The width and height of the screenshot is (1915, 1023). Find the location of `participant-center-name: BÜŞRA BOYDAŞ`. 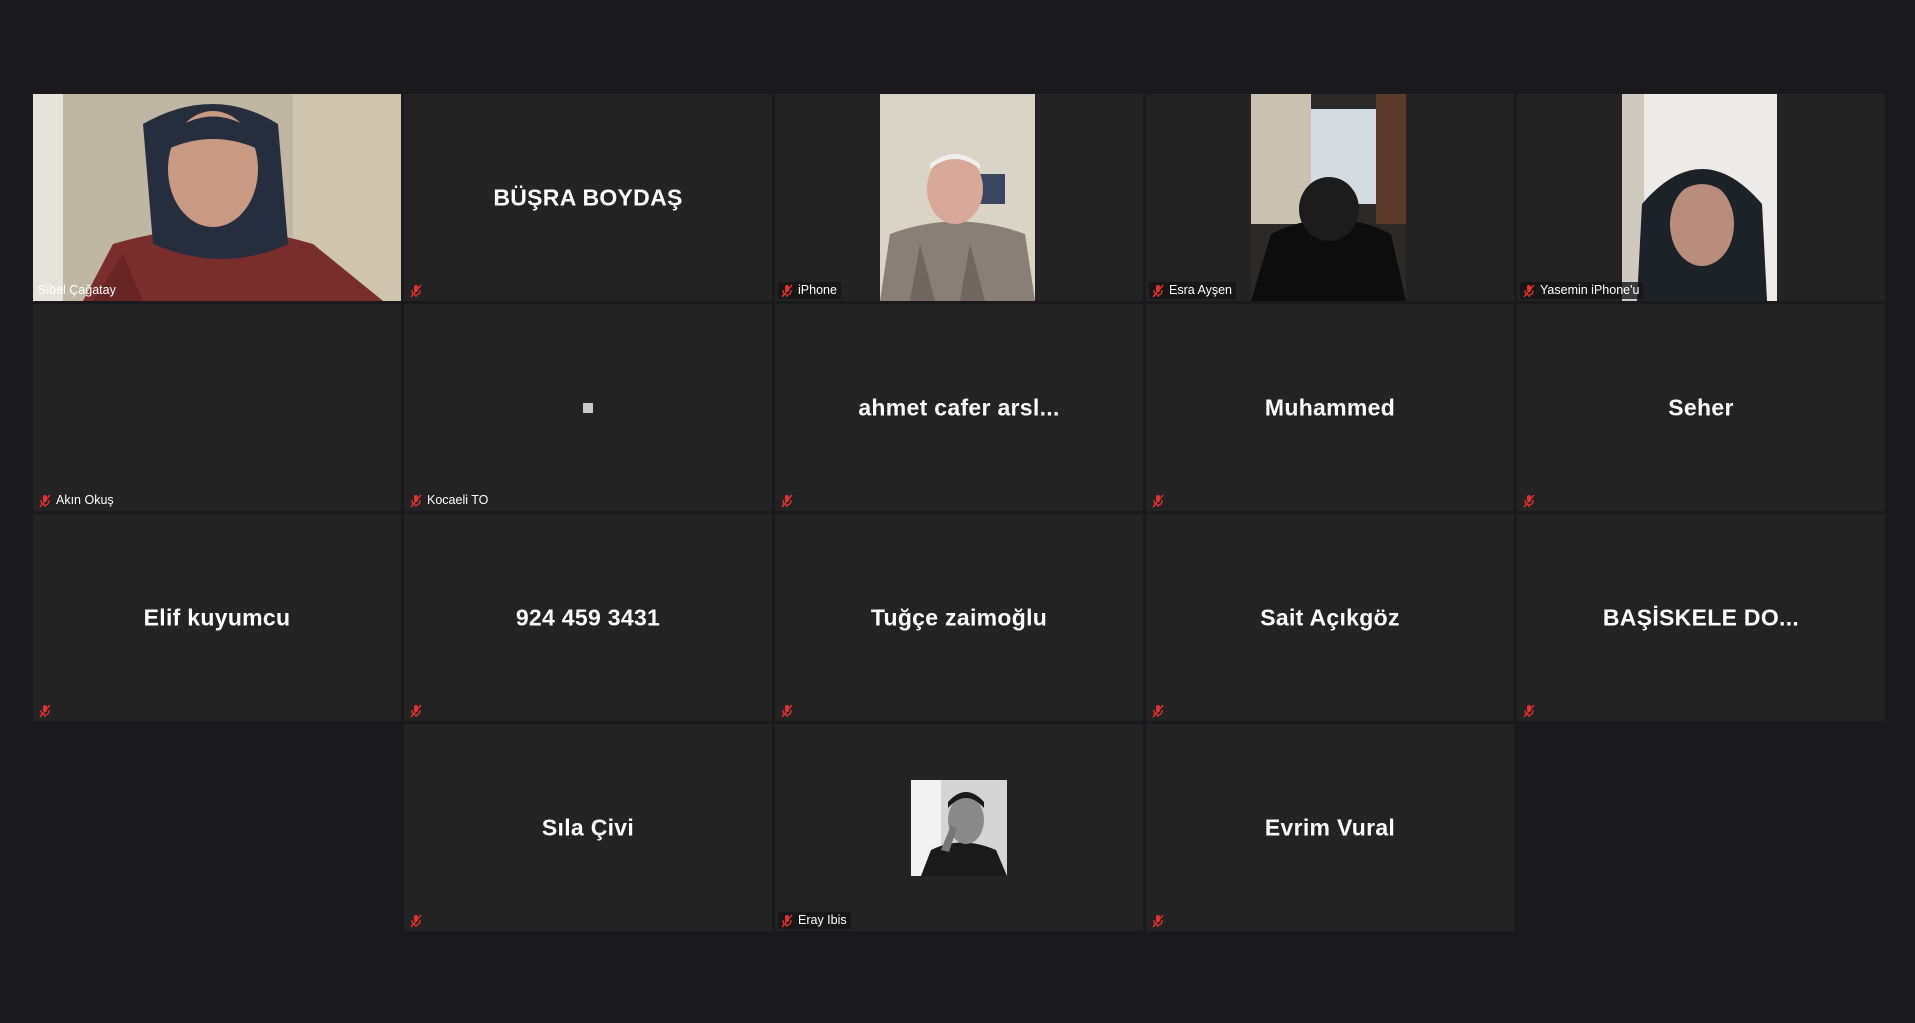

participant-center-name: BÜŞRA BOYDAŞ is located at coordinates (588, 197).